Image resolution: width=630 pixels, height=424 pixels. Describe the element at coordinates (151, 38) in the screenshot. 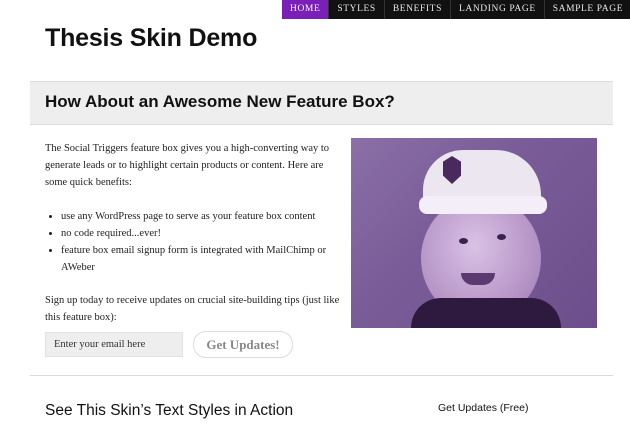

I see `site-title: Thesis Skin Demo` at that location.